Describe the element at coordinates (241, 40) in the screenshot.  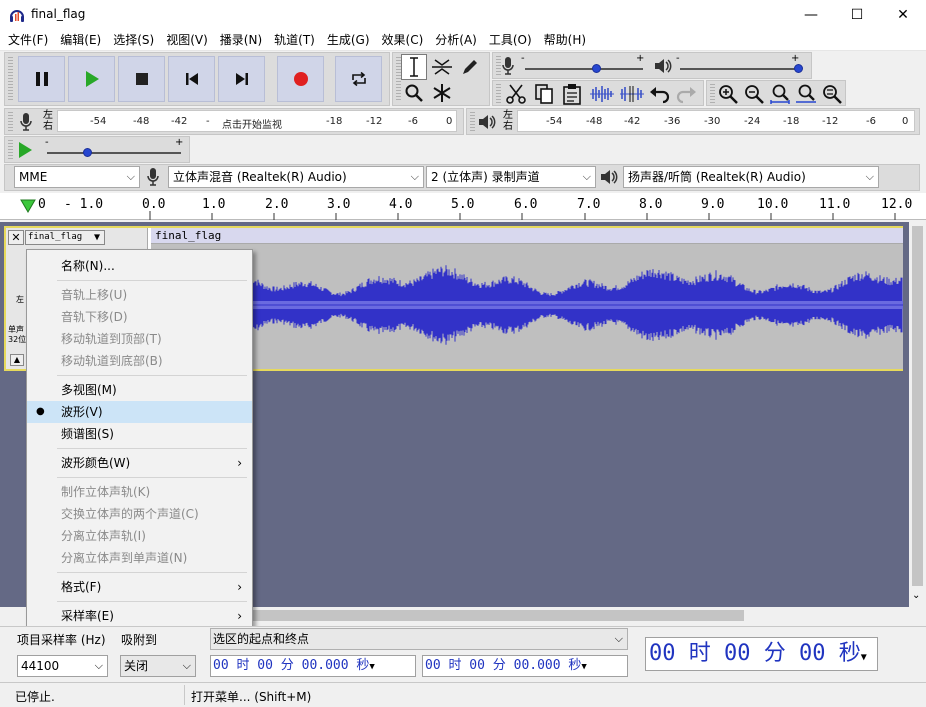
I see `menu-transport: 播录(N)` at that location.